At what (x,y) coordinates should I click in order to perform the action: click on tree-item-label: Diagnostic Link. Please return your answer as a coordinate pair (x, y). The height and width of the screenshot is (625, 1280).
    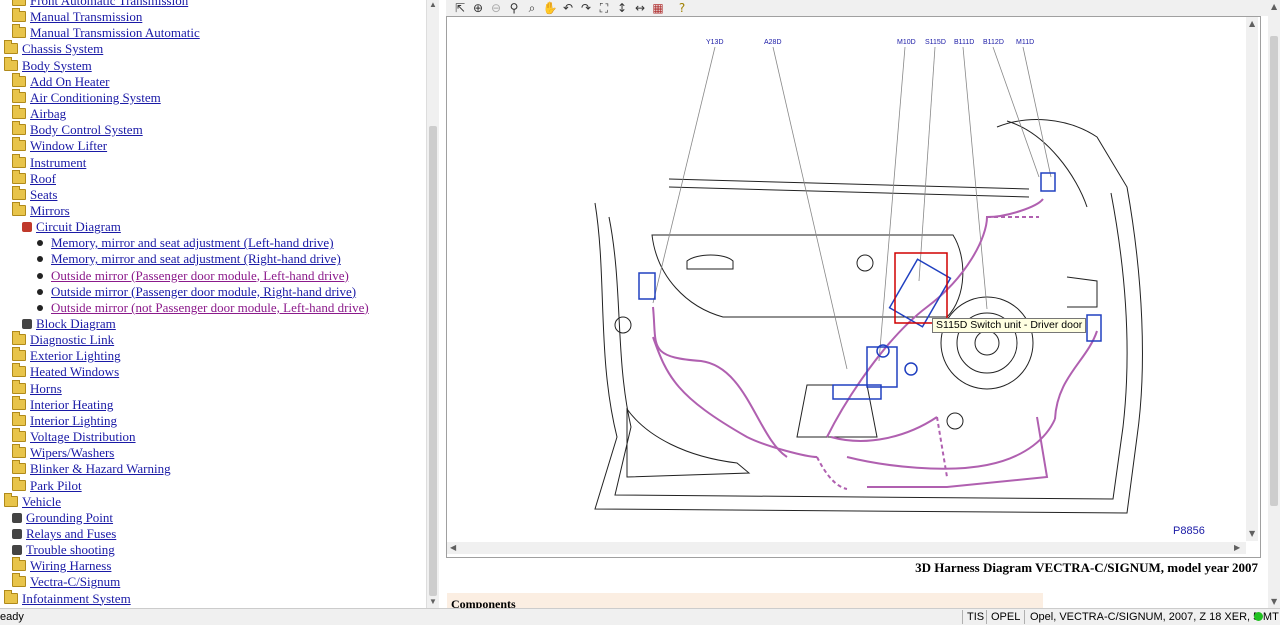
    Looking at the image, I should click on (72, 339).